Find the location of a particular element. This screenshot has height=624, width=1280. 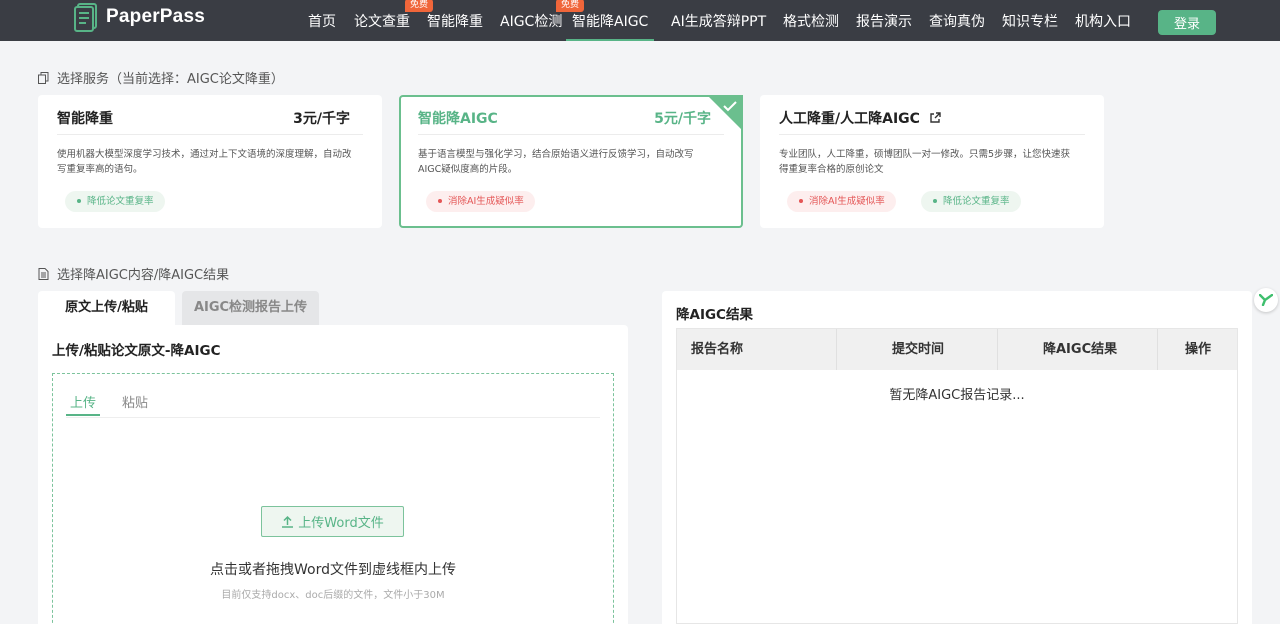

card-price: 3元/千字 is located at coordinates (321, 119).